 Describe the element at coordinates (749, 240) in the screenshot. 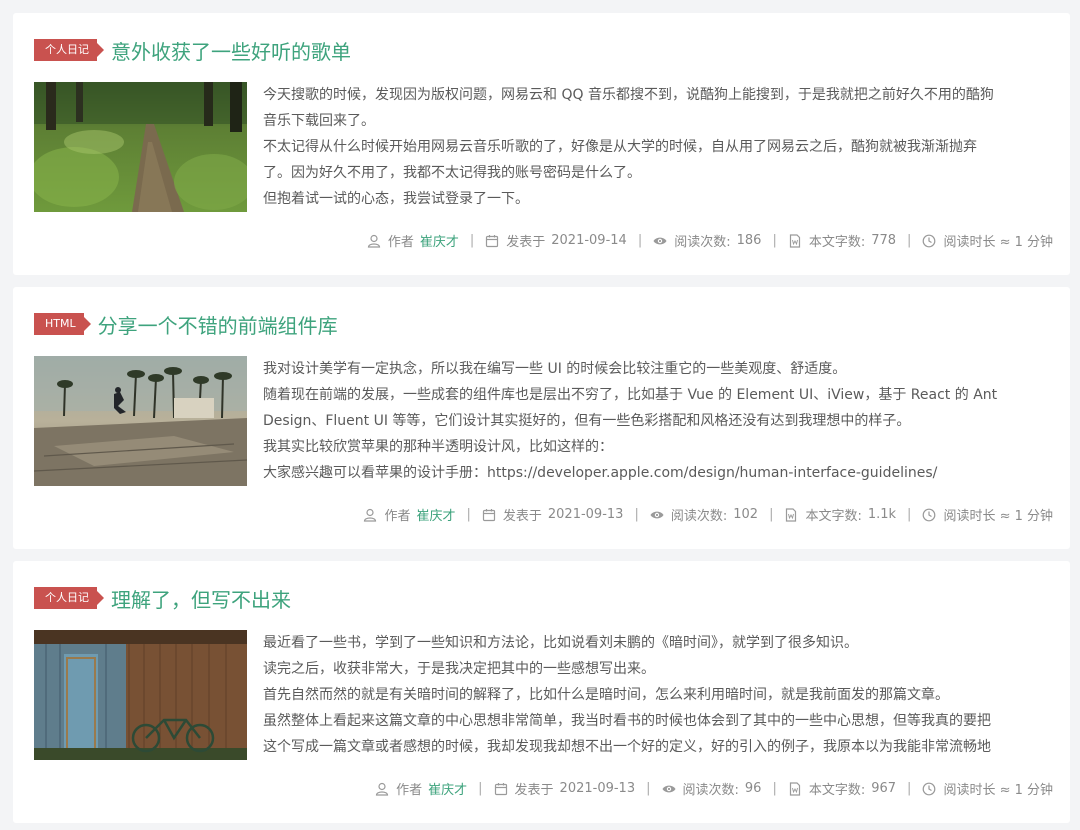

I see `views-count: 186` at that location.